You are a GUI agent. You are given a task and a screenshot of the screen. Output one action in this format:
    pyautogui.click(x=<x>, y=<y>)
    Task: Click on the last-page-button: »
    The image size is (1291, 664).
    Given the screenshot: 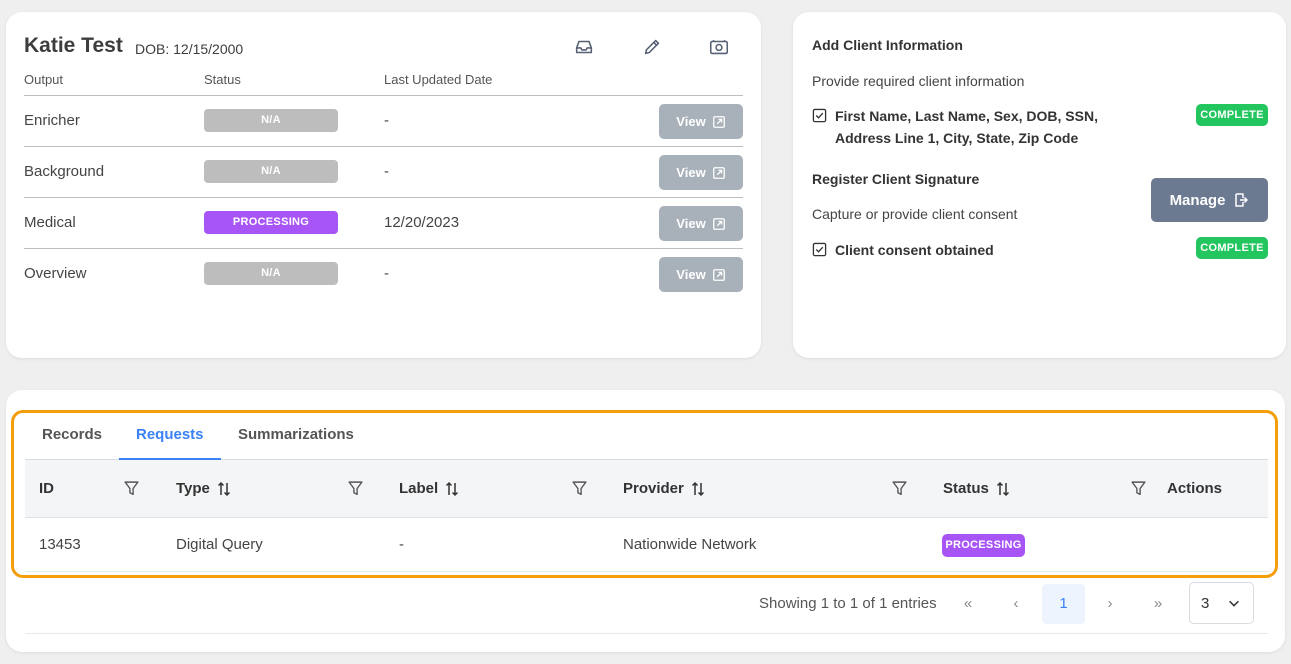 What is the action you would take?
    pyautogui.click(x=1158, y=604)
    